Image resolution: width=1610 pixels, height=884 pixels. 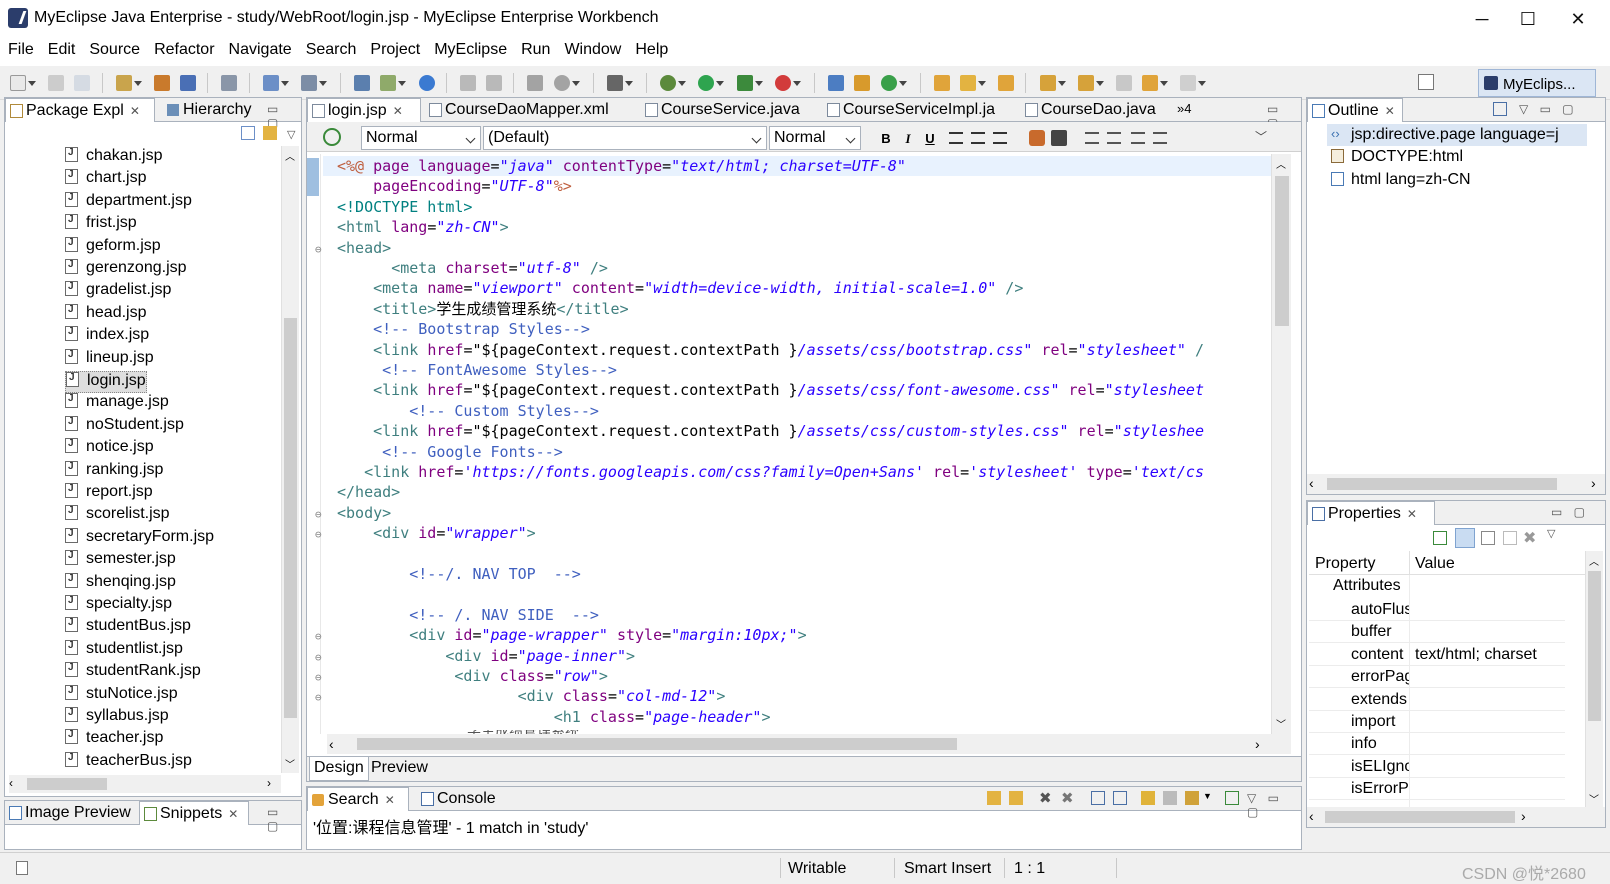 What do you see at coordinates (575, 83) in the screenshot?
I see `network-dropdown-icon` at bounding box center [575, 83].